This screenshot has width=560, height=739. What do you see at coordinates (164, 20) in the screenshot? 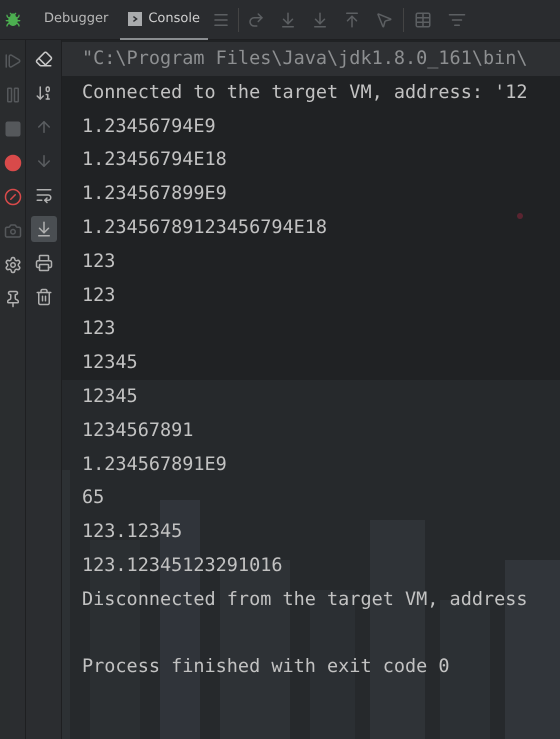
I see `tab: Console` at bounding box center [164, 20].